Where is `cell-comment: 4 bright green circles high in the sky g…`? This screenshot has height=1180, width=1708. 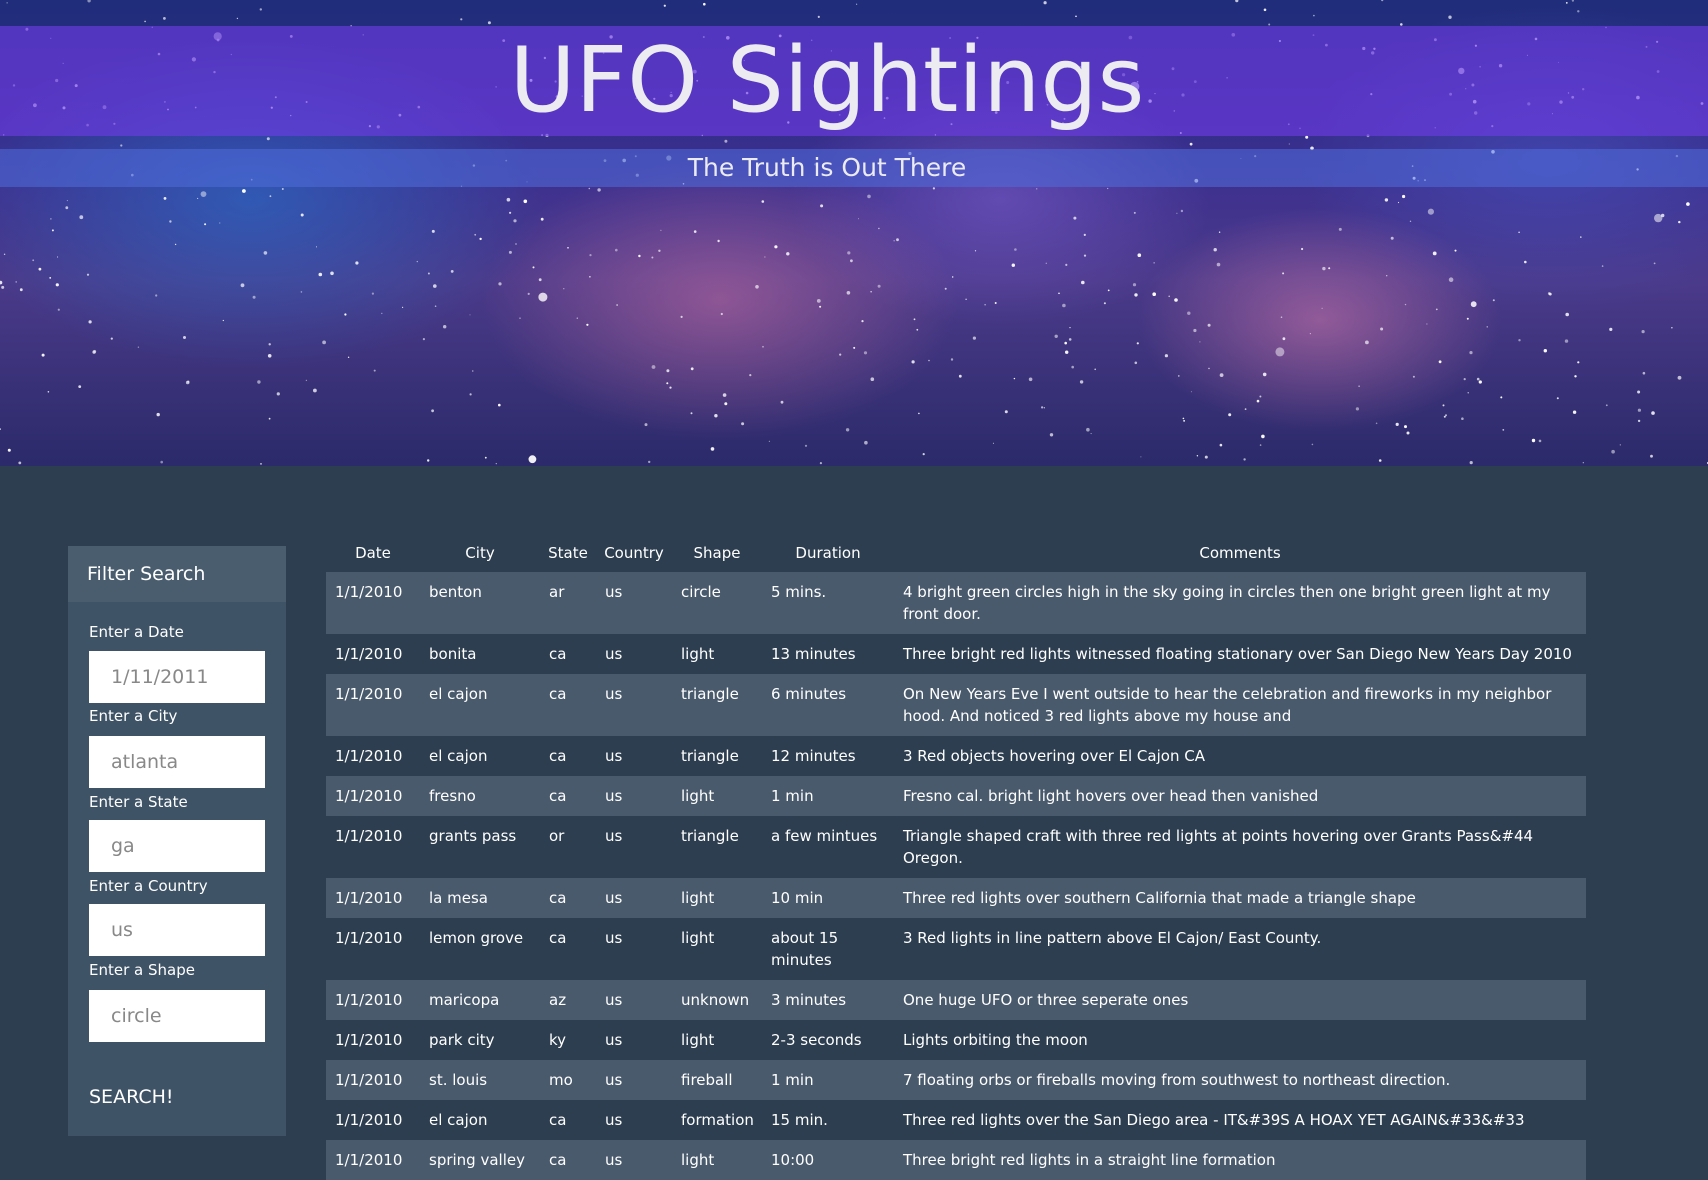 cell-comment: 4 bright green circles high in the sky g… is located at coordinates (1240, 603).